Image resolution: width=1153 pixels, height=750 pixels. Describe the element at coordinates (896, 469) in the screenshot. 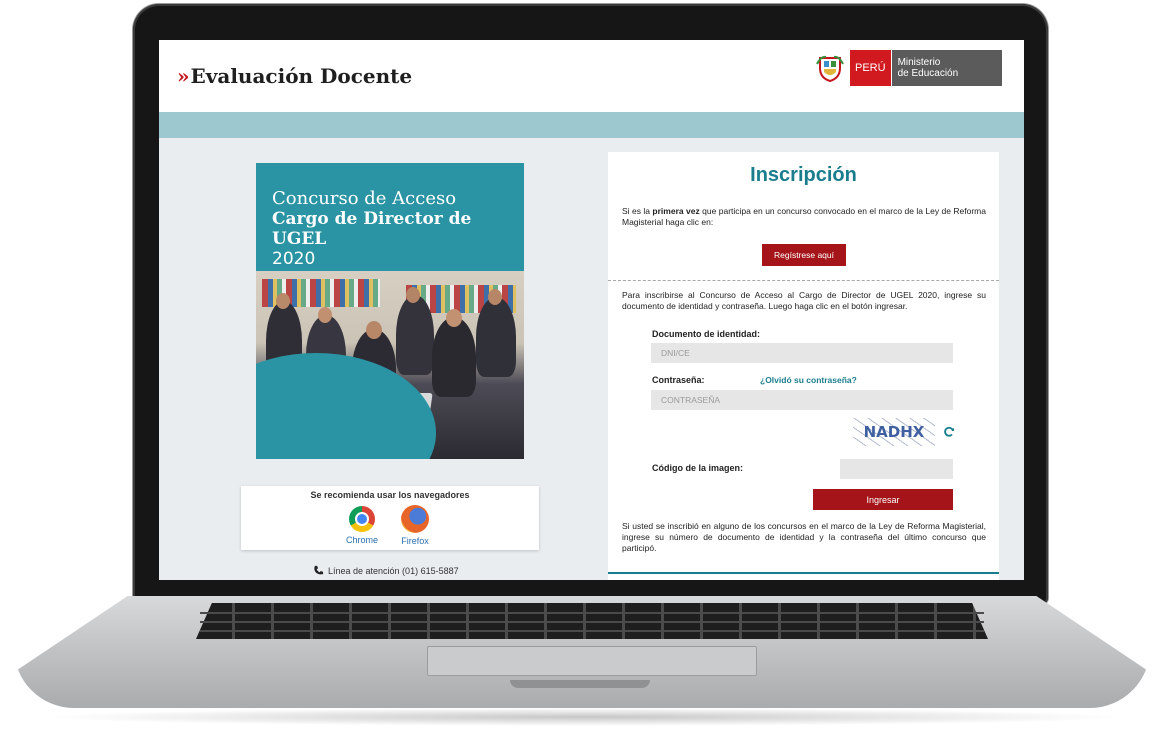

I see `captcha-input` at that location.